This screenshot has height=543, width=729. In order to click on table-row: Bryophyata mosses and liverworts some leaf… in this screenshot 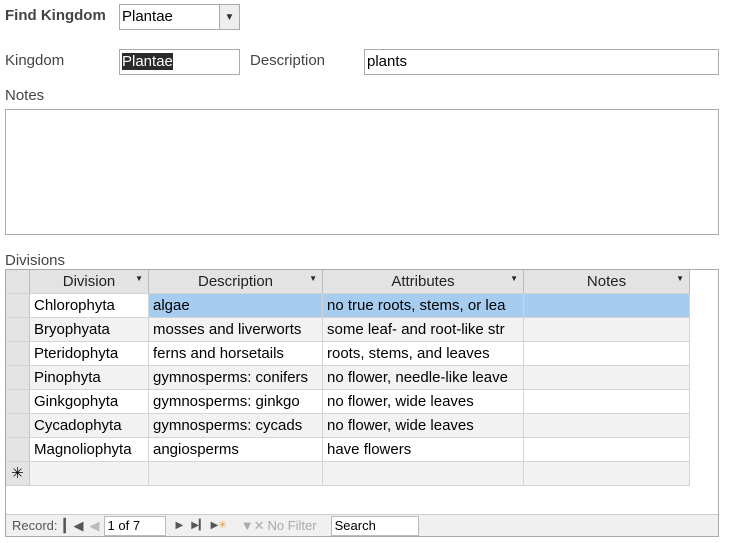, I will do `click(348, 330)`.